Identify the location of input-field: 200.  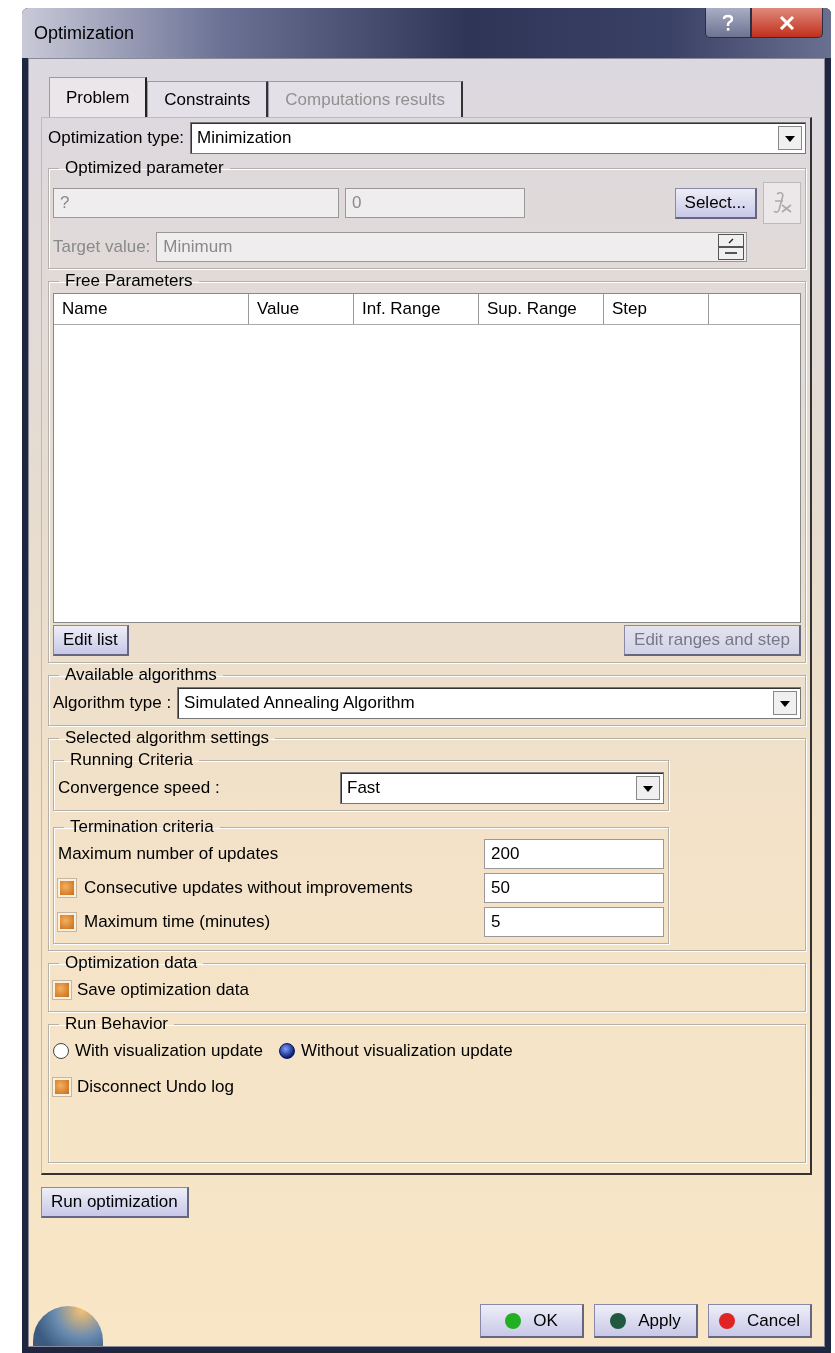
(574, 854).